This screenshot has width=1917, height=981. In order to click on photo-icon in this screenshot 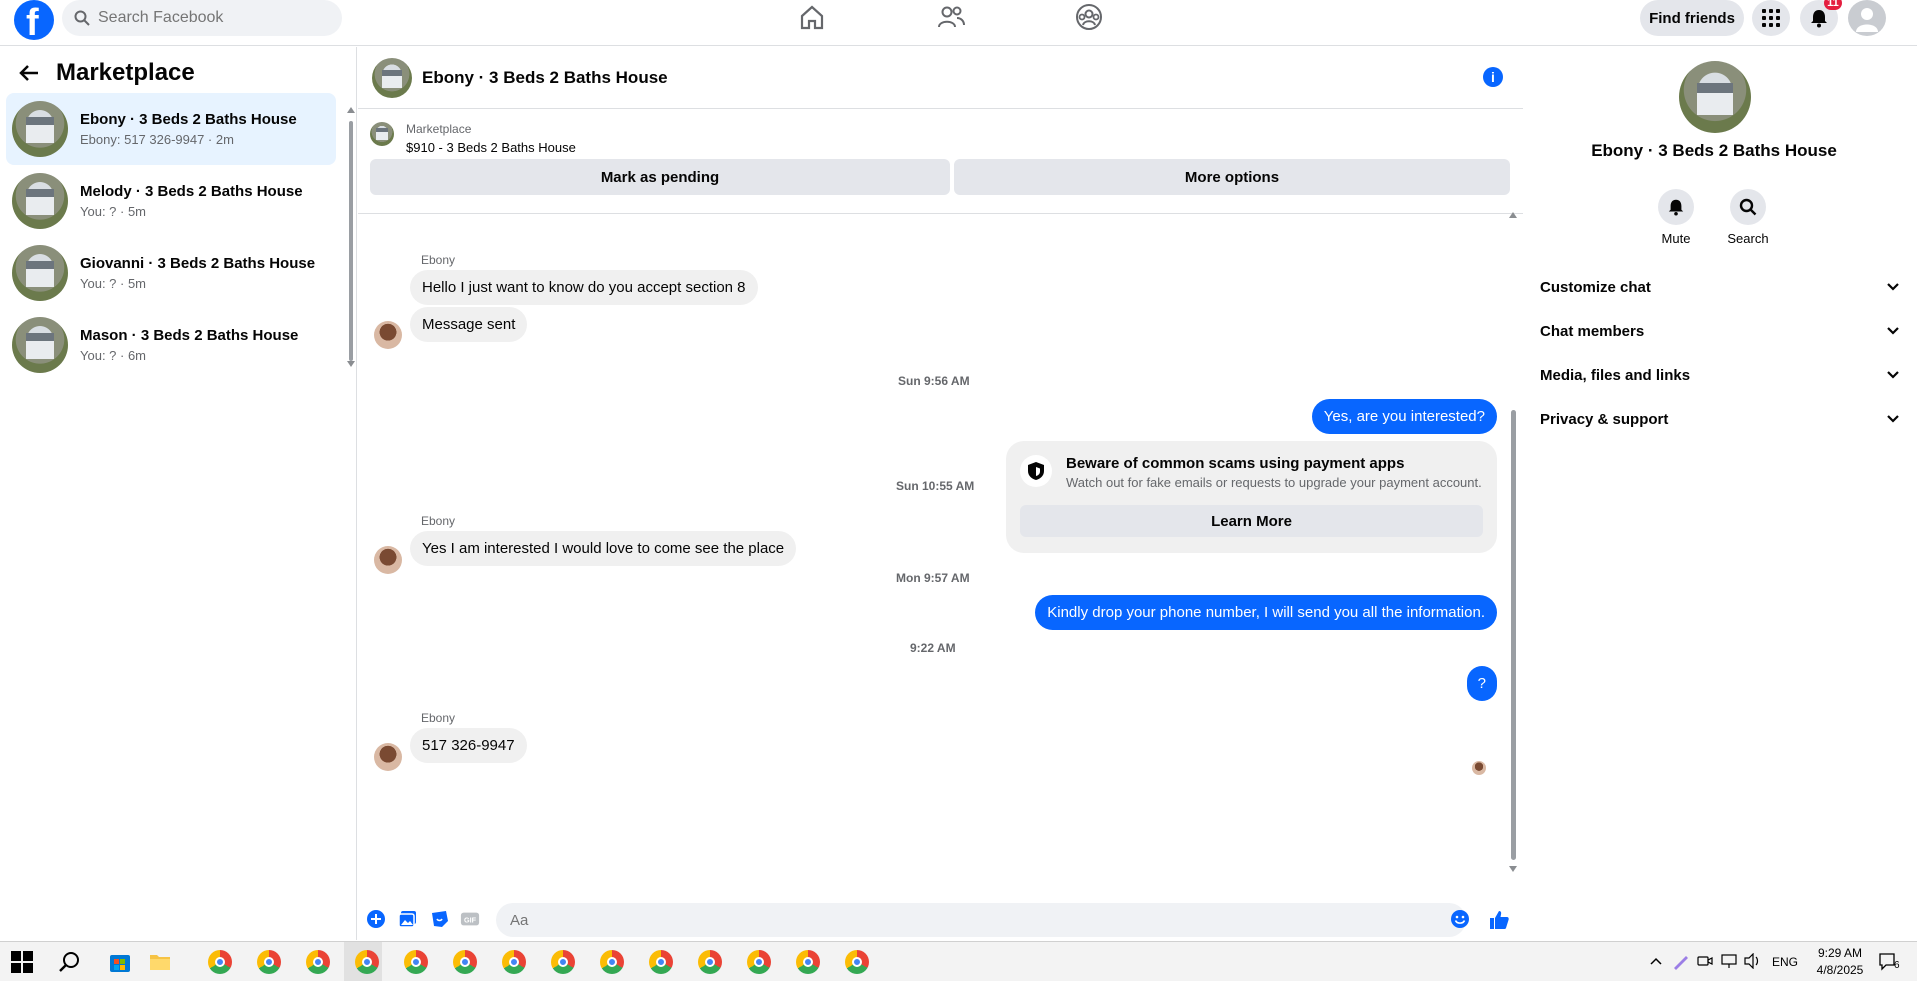, I will do `click(408, 919)`.